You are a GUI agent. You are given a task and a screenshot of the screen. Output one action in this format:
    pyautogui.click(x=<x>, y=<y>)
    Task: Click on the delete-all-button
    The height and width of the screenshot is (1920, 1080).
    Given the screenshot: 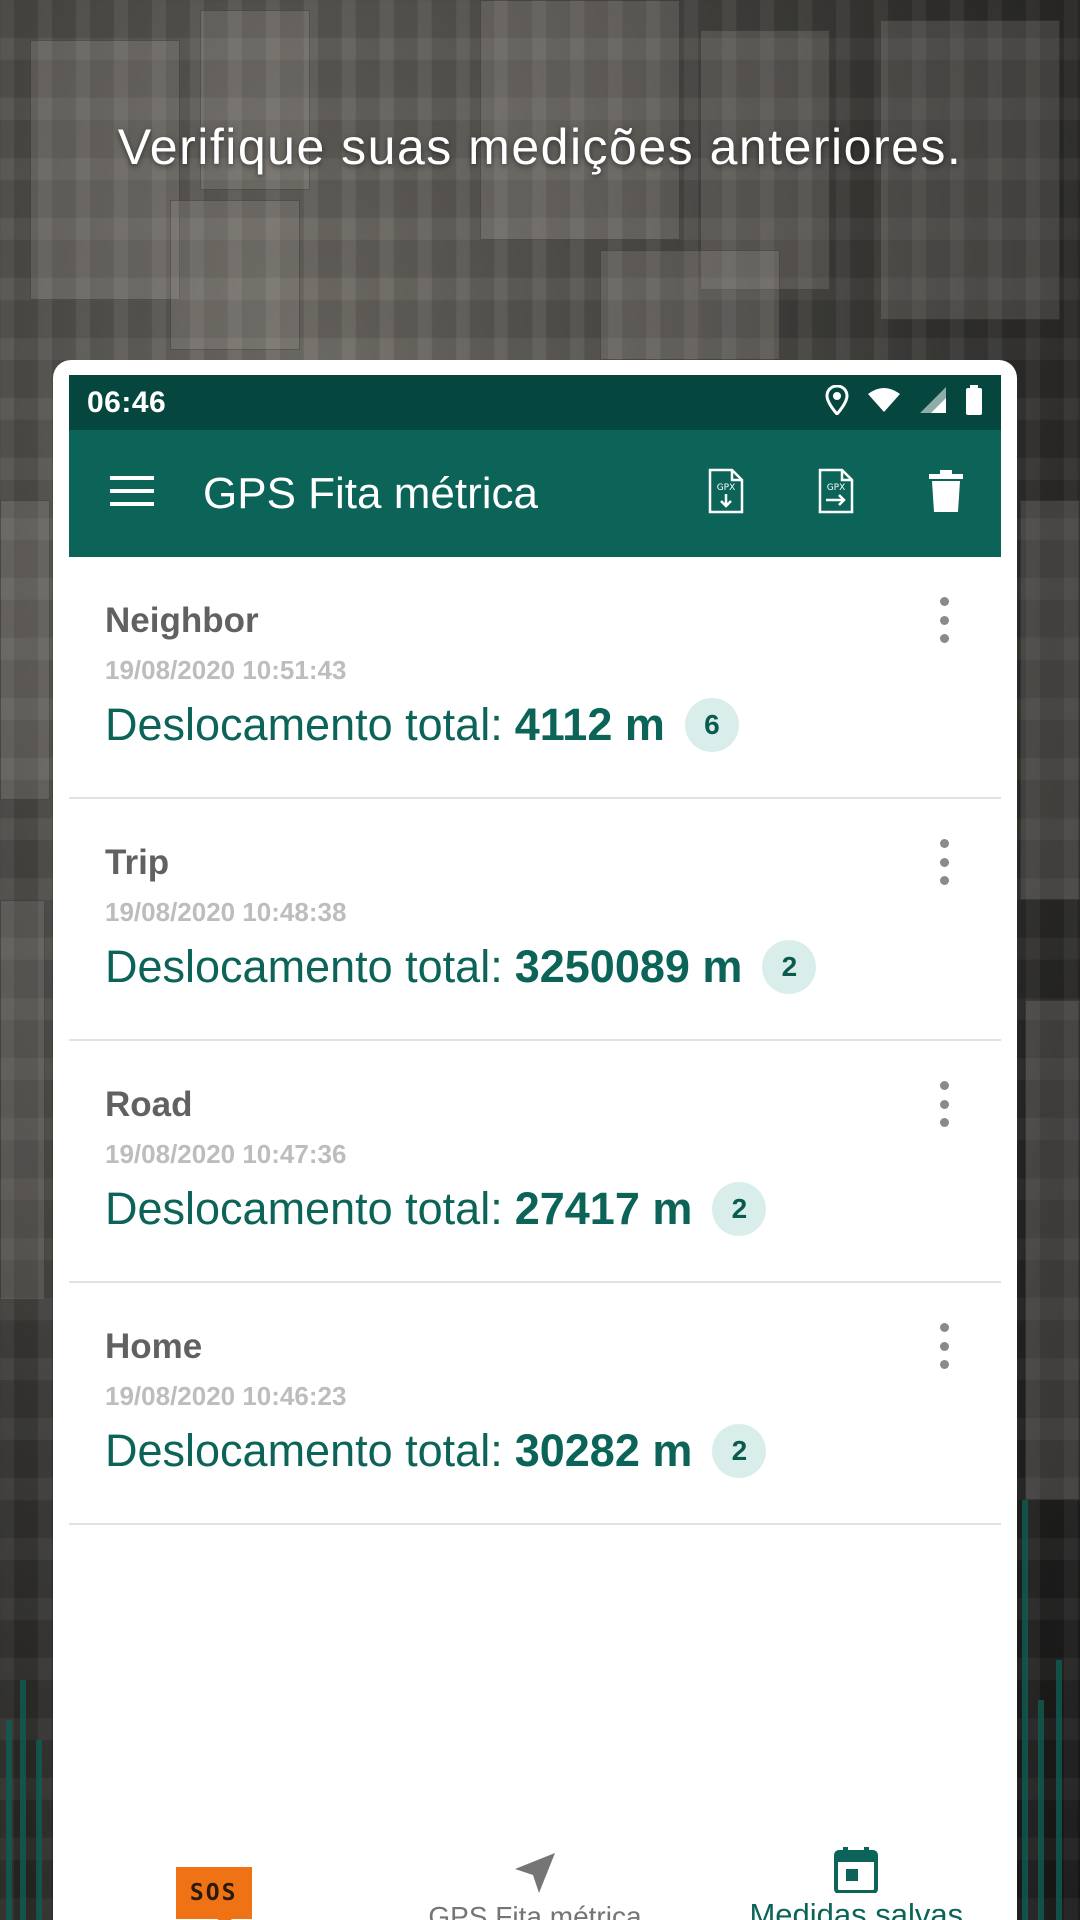 What is the action you would take?
    pyautogui.click(x=946, y=493)
    